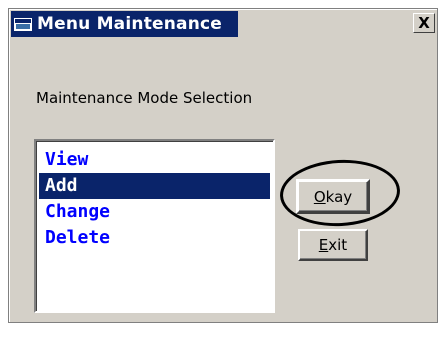 This screenshot has height=338, width=444. I want to click on window-title: Menu Maintenance, so click(130, 24).